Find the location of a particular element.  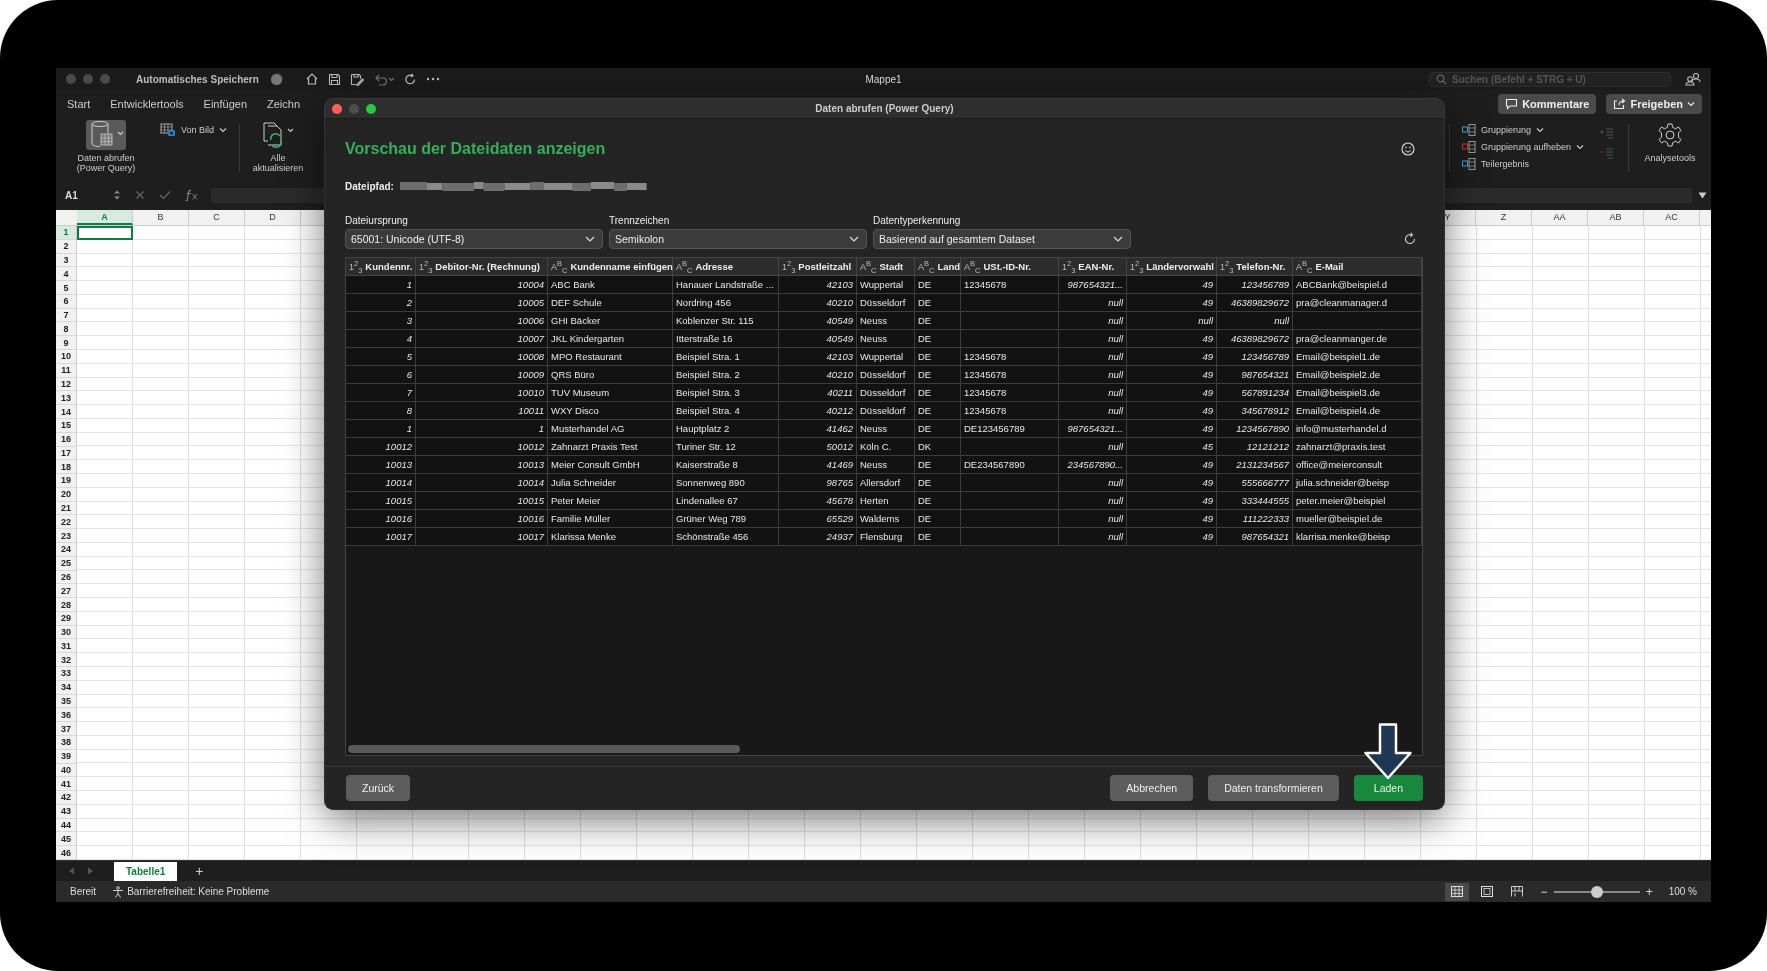

ribbon-tab: Start is located at coordinates (79, 104).